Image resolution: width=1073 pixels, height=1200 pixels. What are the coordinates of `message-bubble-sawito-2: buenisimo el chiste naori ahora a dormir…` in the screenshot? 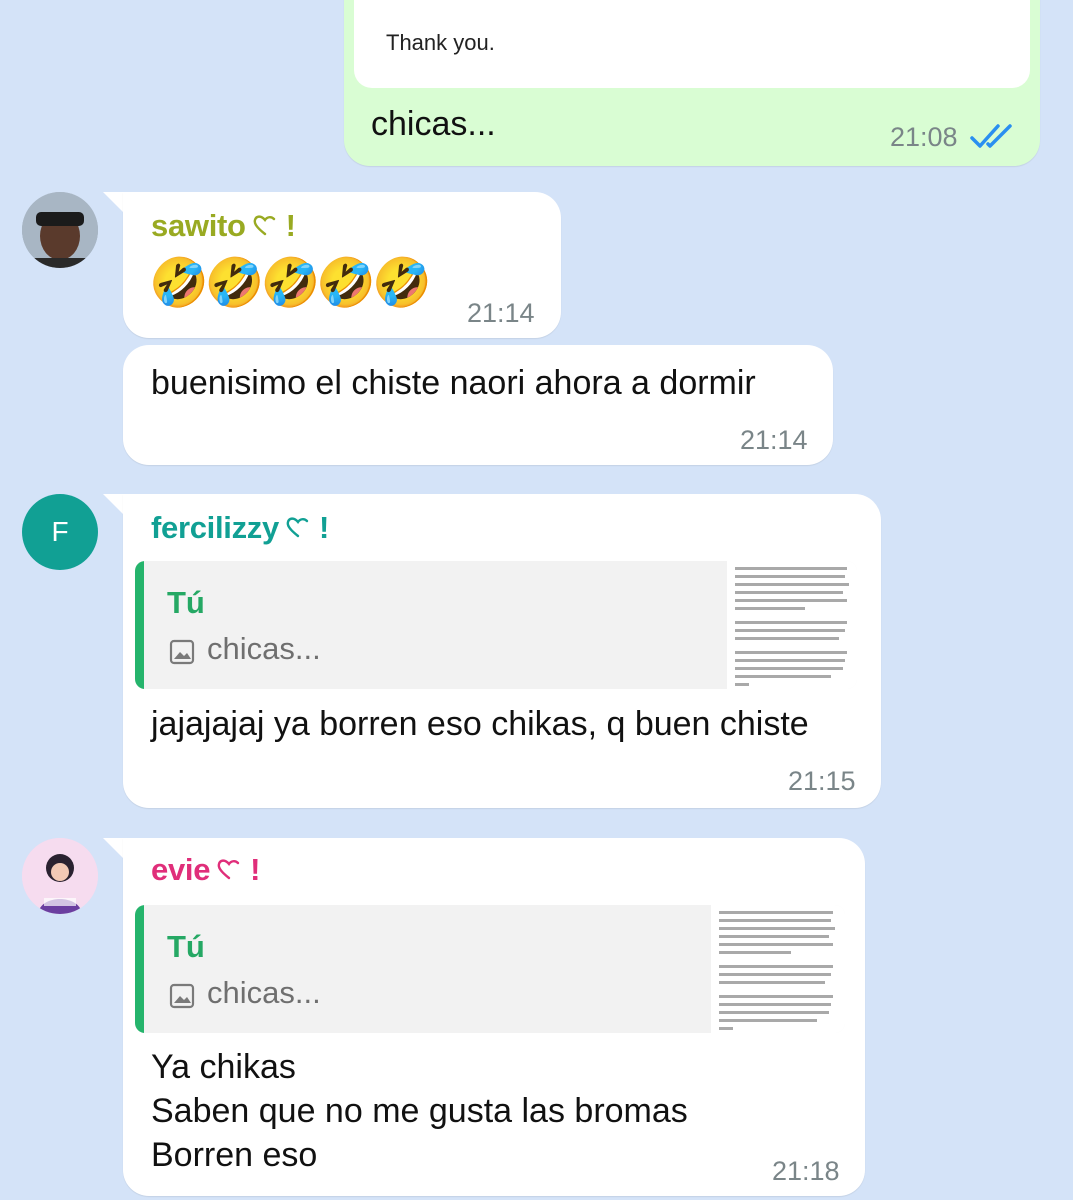 It's located at (478, 405).